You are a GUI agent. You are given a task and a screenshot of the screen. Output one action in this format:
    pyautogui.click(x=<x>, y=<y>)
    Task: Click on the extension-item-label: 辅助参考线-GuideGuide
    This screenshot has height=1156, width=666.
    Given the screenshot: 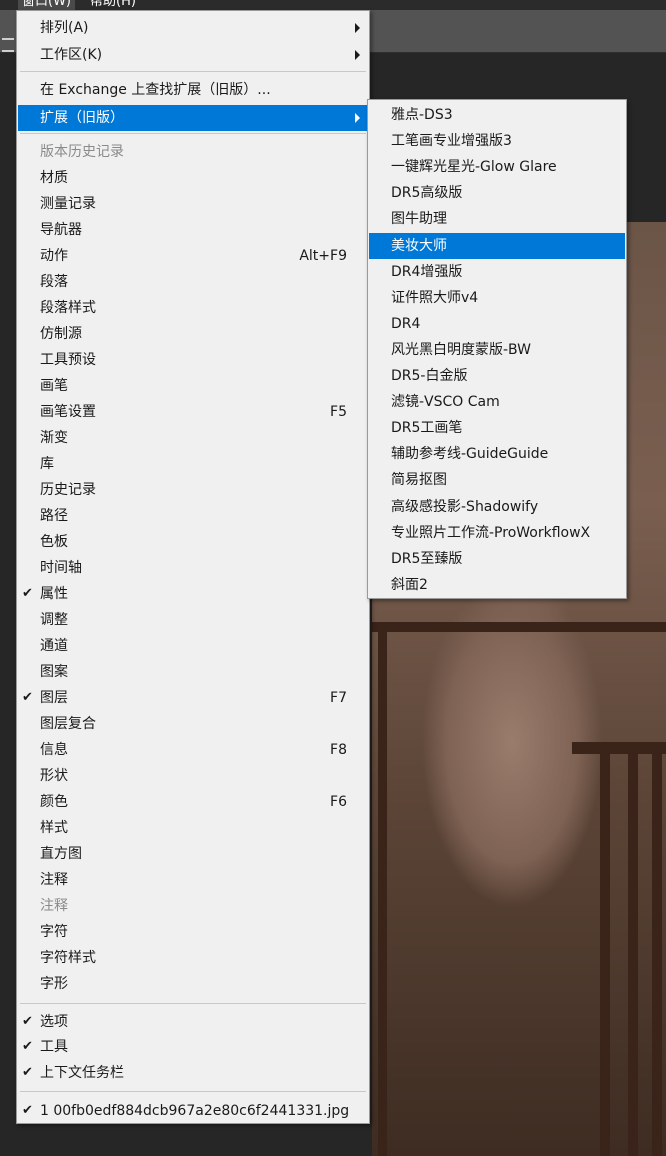 What is the action you would take?
    pyautogui.click(x=470, y=454)
    